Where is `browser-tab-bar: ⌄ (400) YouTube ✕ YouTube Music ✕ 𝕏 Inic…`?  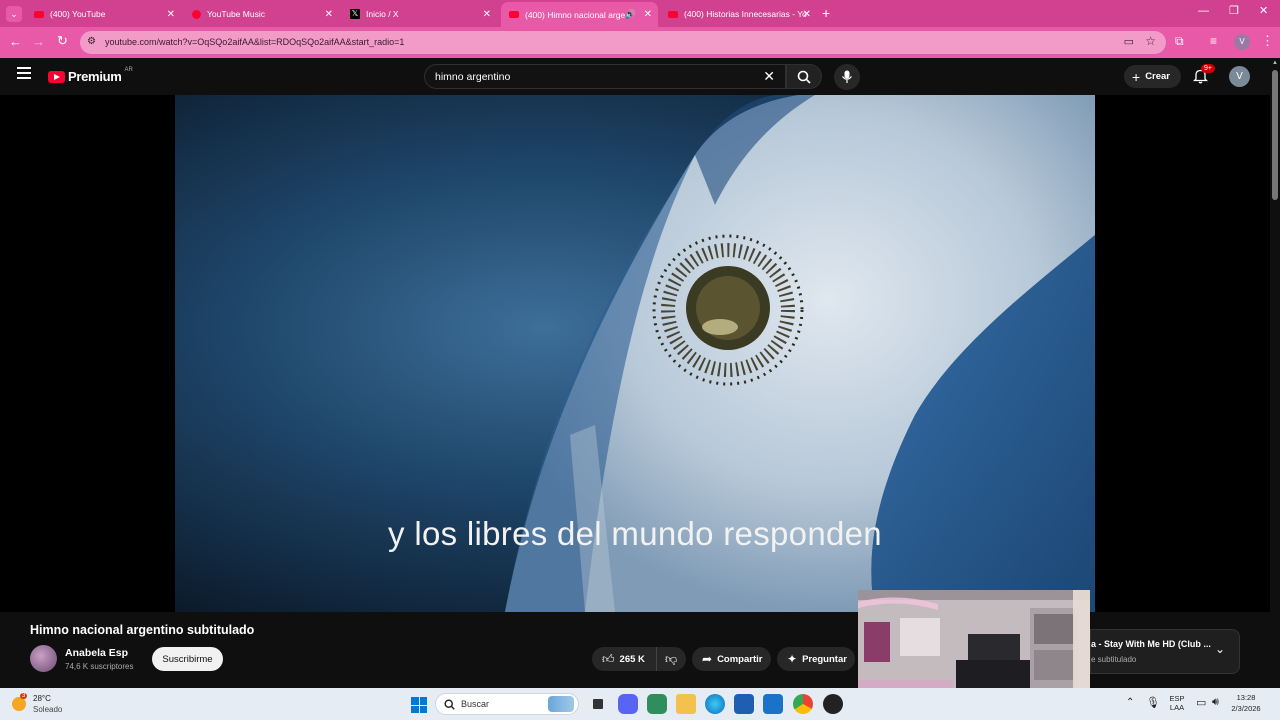 browser-tab-bar: ⌄ (400) YouTube ✕ YouTube Music ✕ 𝕏 Inic… is located at coordinates (640, 13).